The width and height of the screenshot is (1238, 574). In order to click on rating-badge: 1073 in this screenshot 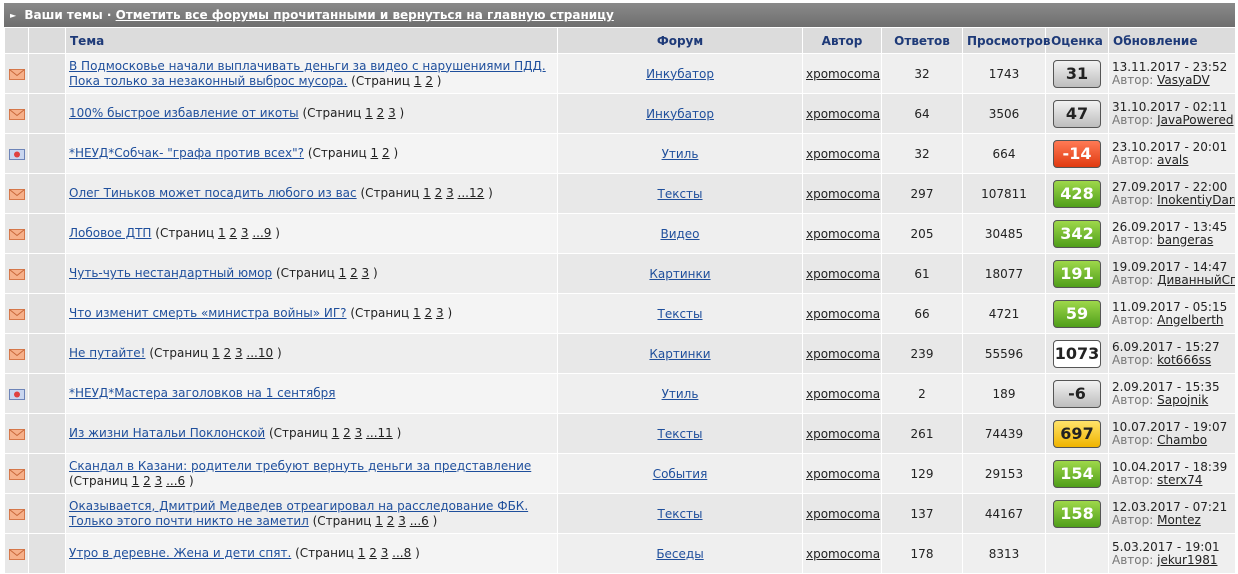, I will do `click(1077, 353)`.